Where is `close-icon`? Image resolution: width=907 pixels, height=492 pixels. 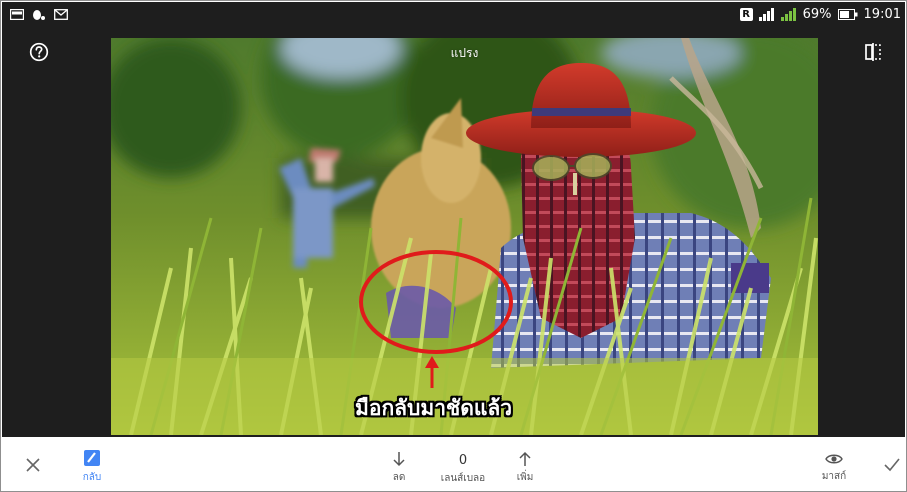
close-icon is located at coordinates (33, 465).